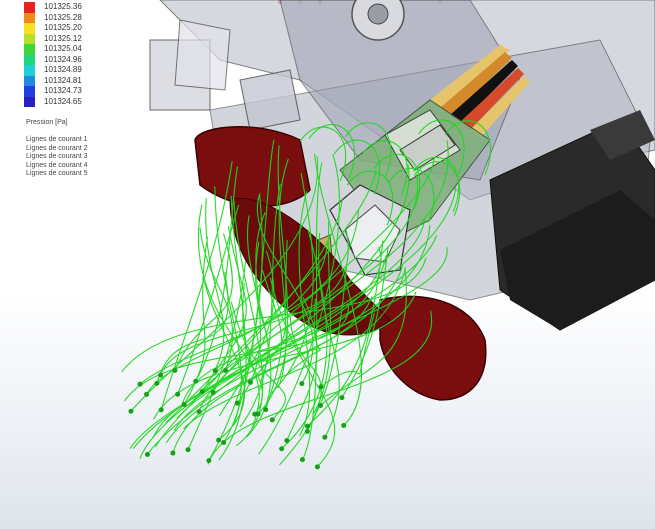 This screenshot has height=529, width=655. I want to click on legend-title: Pression [Pa], so click(47, 122).